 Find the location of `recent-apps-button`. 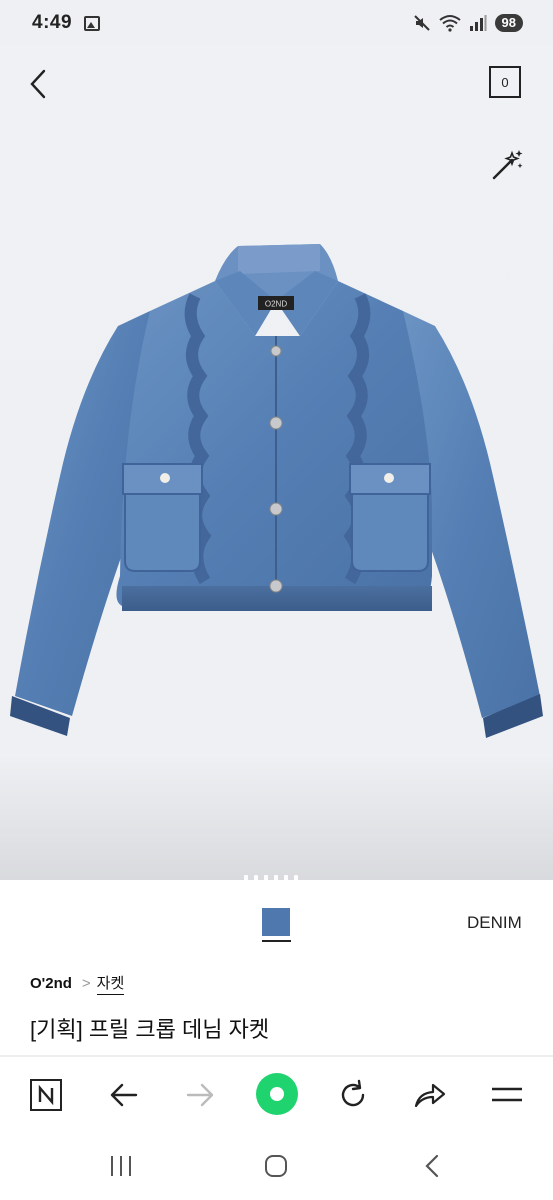

recent-apps-button is located at coordinates (121, 1168).